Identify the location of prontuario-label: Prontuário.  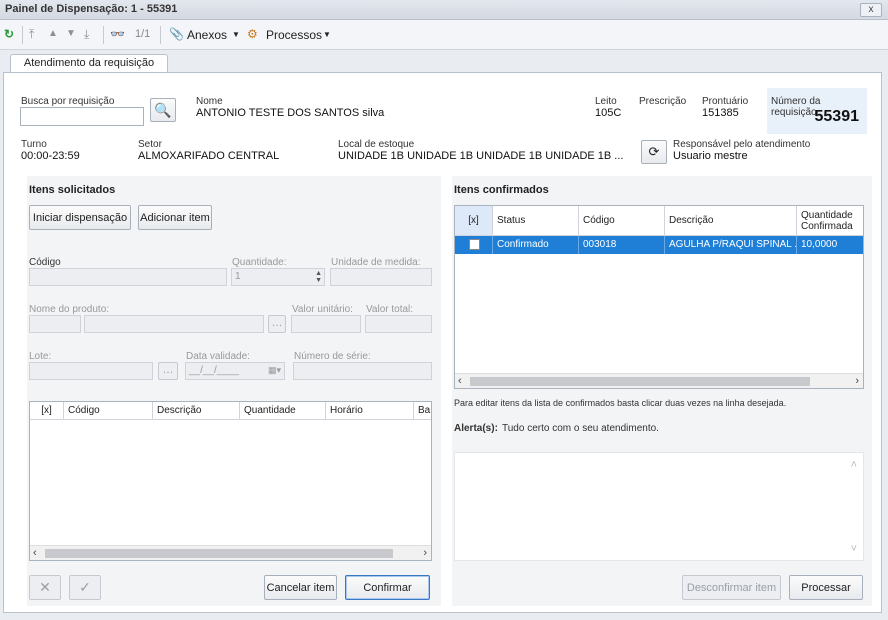
(725, 101).